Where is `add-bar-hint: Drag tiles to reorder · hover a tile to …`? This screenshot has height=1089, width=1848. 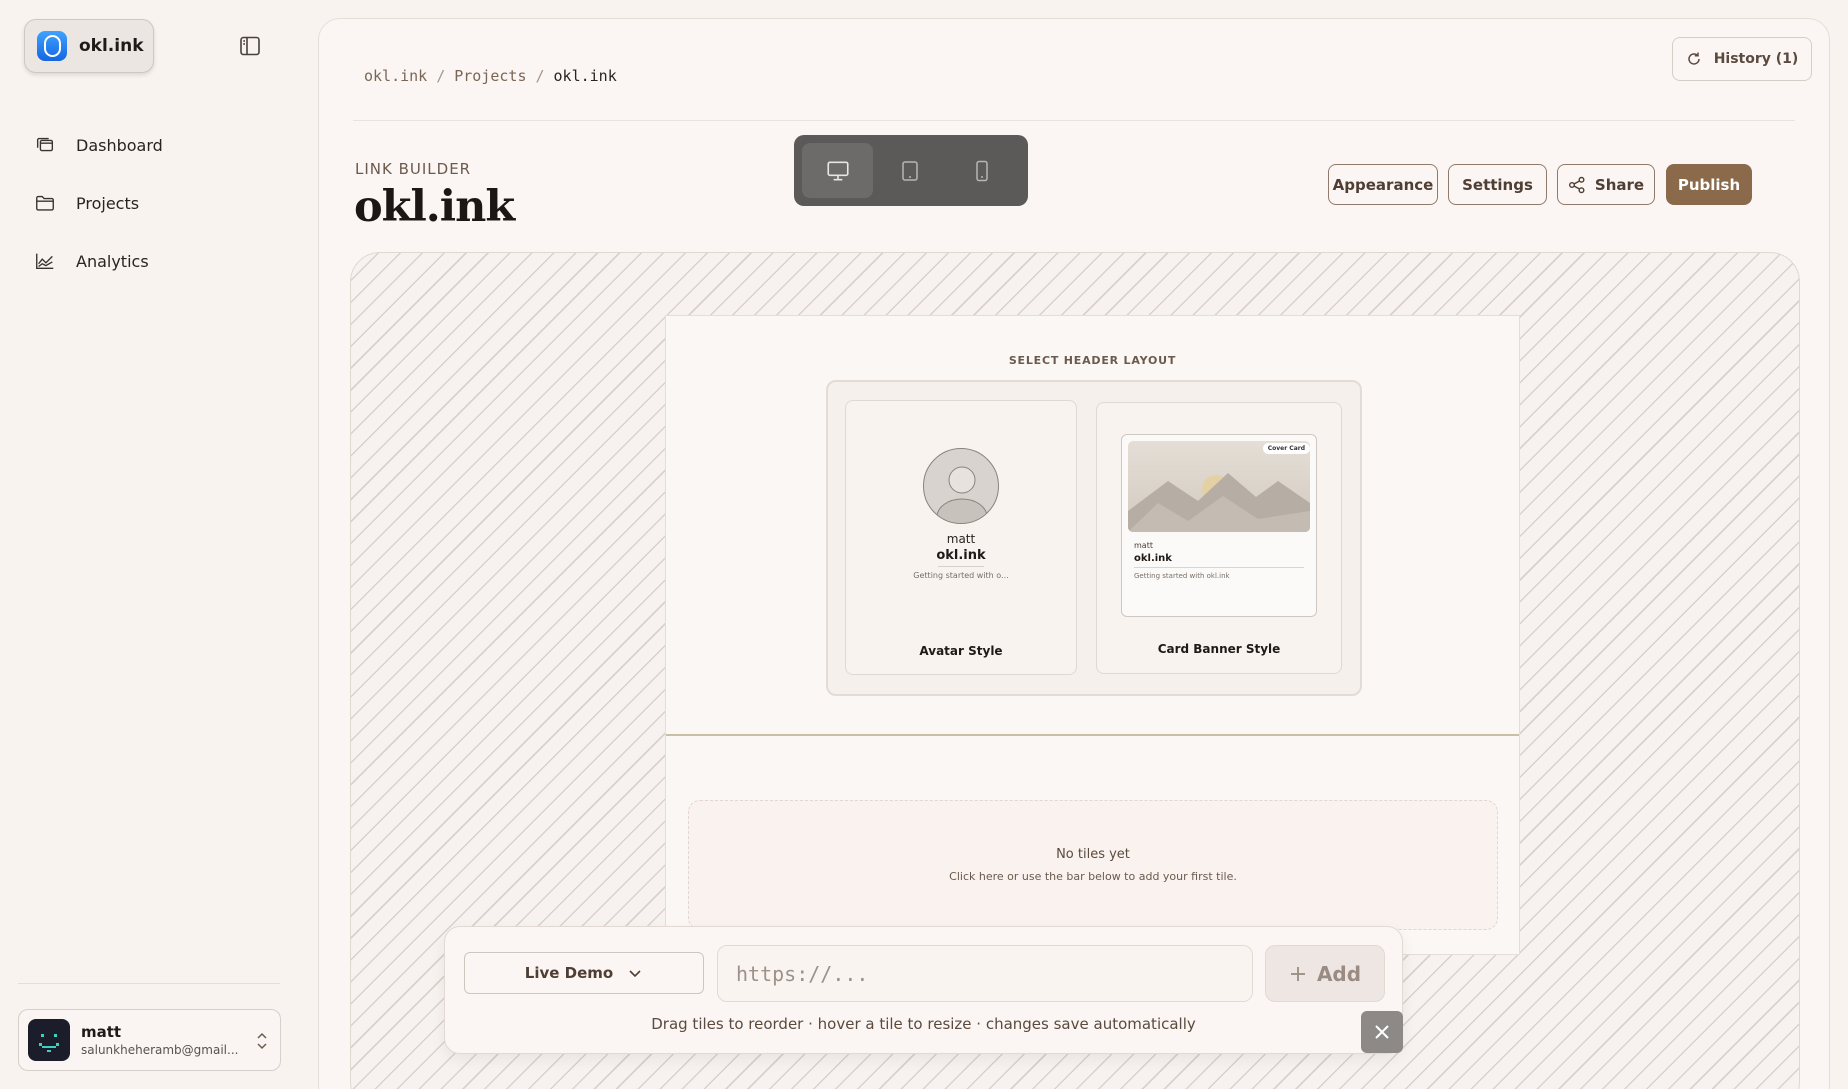 add-bar-hint: Drag tiles to reorder · hover a tile to … is located at coordinates (923, 1024).